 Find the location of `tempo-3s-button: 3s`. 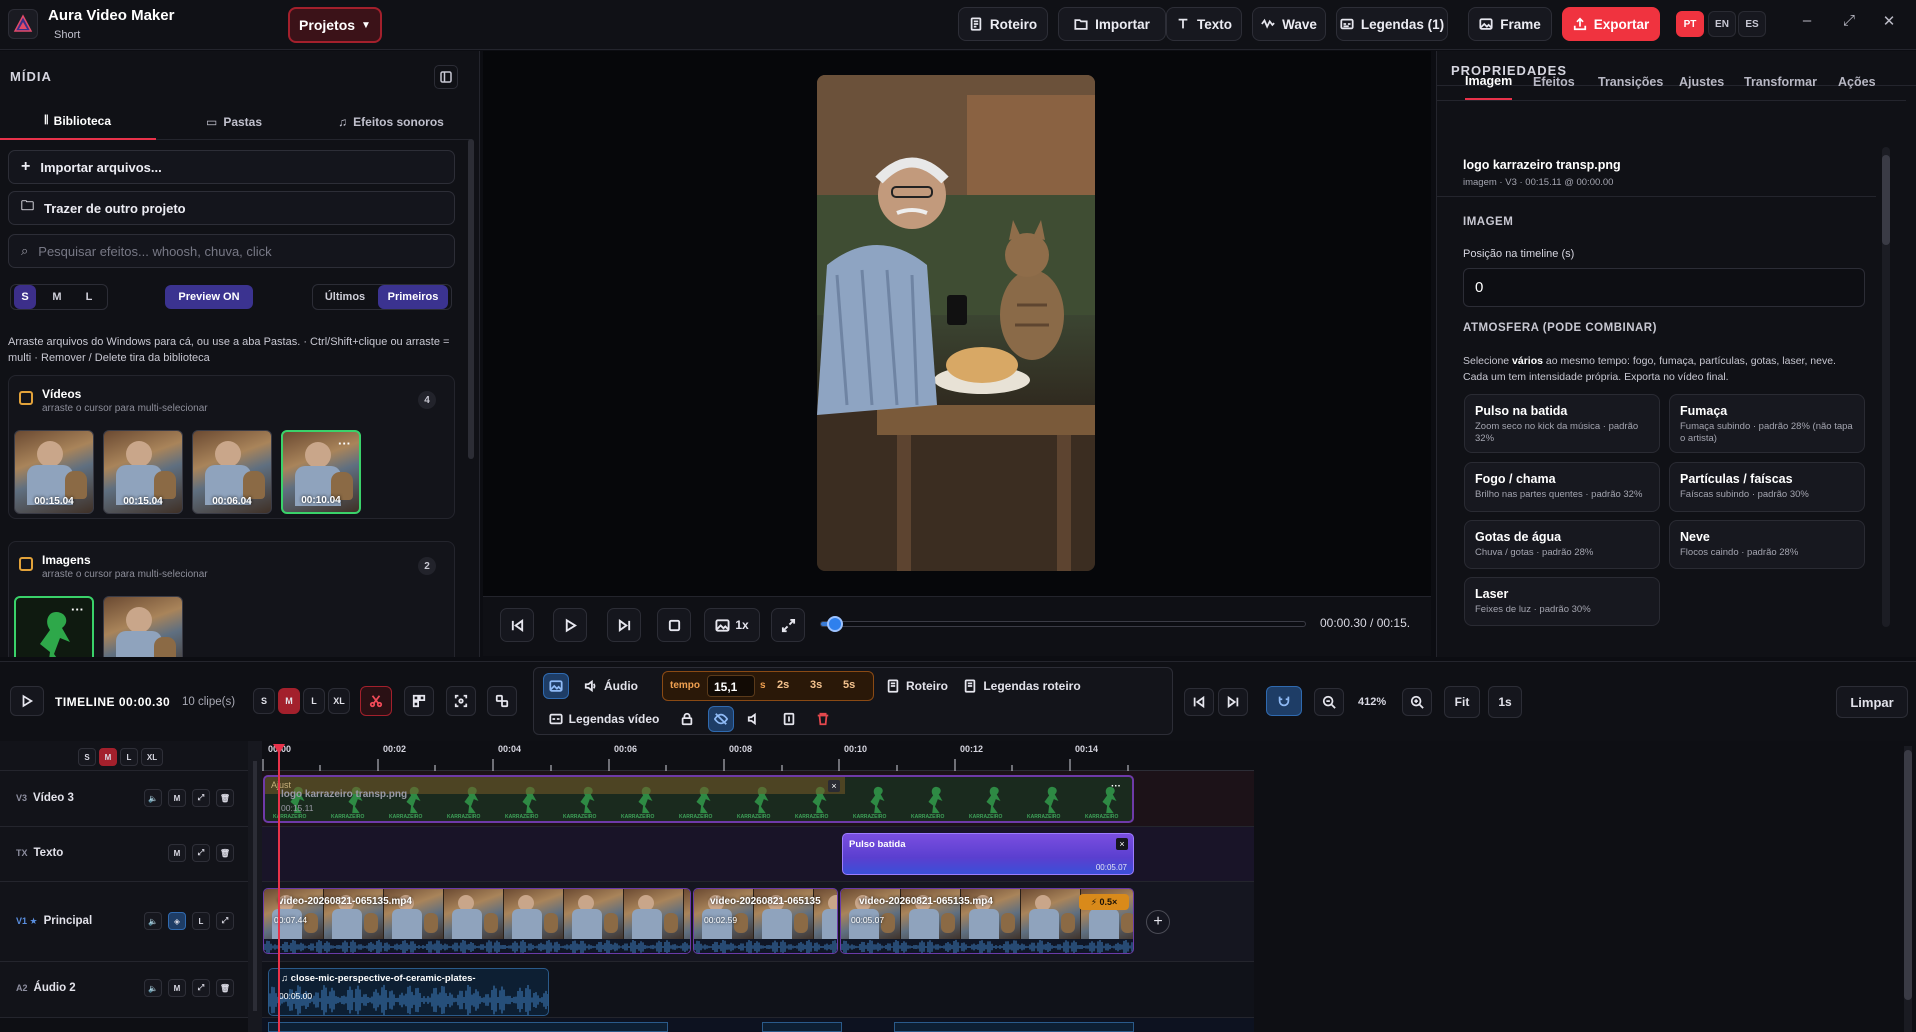

tempo-3s-button: 3s is located at coordinates (816, 685).